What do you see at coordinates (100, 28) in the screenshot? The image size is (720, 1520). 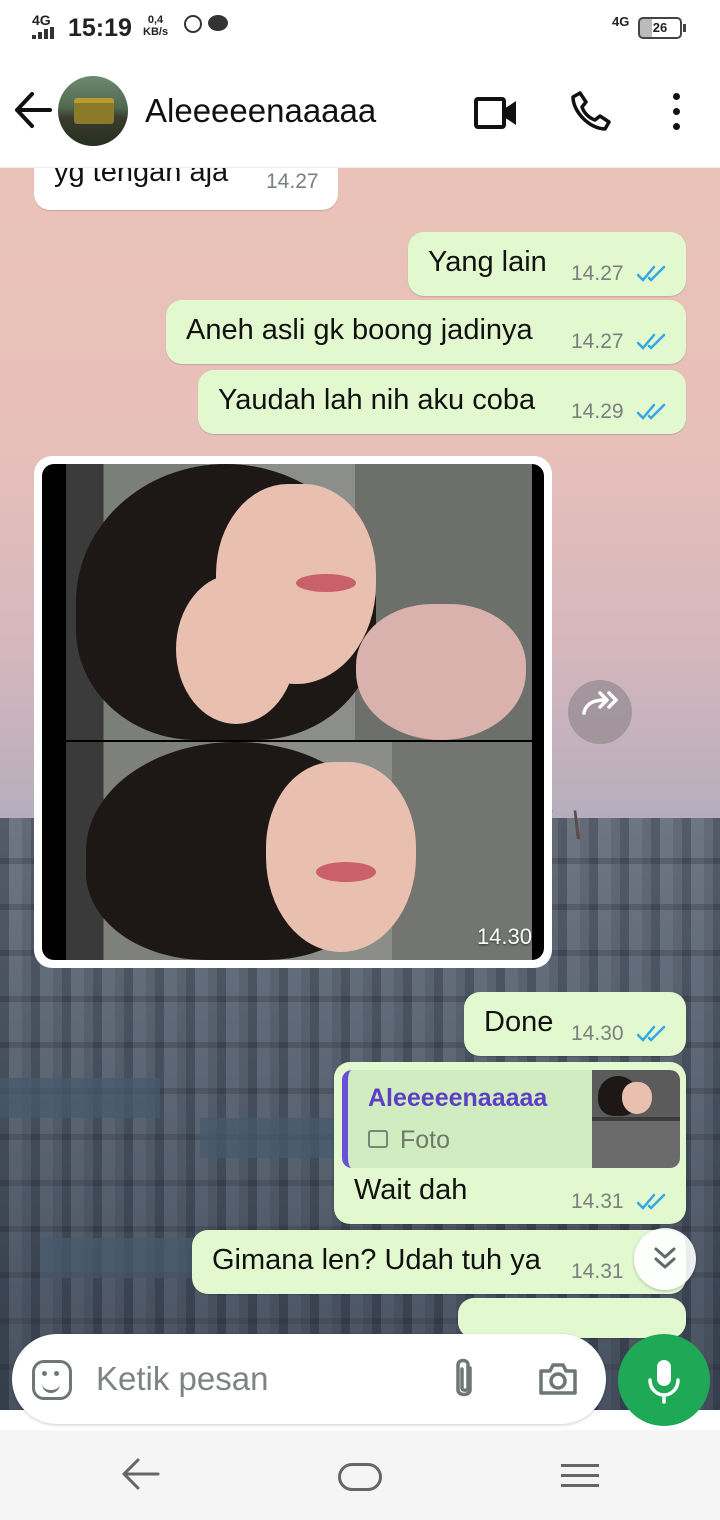 I see `clock: 15:19` at bounding box center [100, 28].